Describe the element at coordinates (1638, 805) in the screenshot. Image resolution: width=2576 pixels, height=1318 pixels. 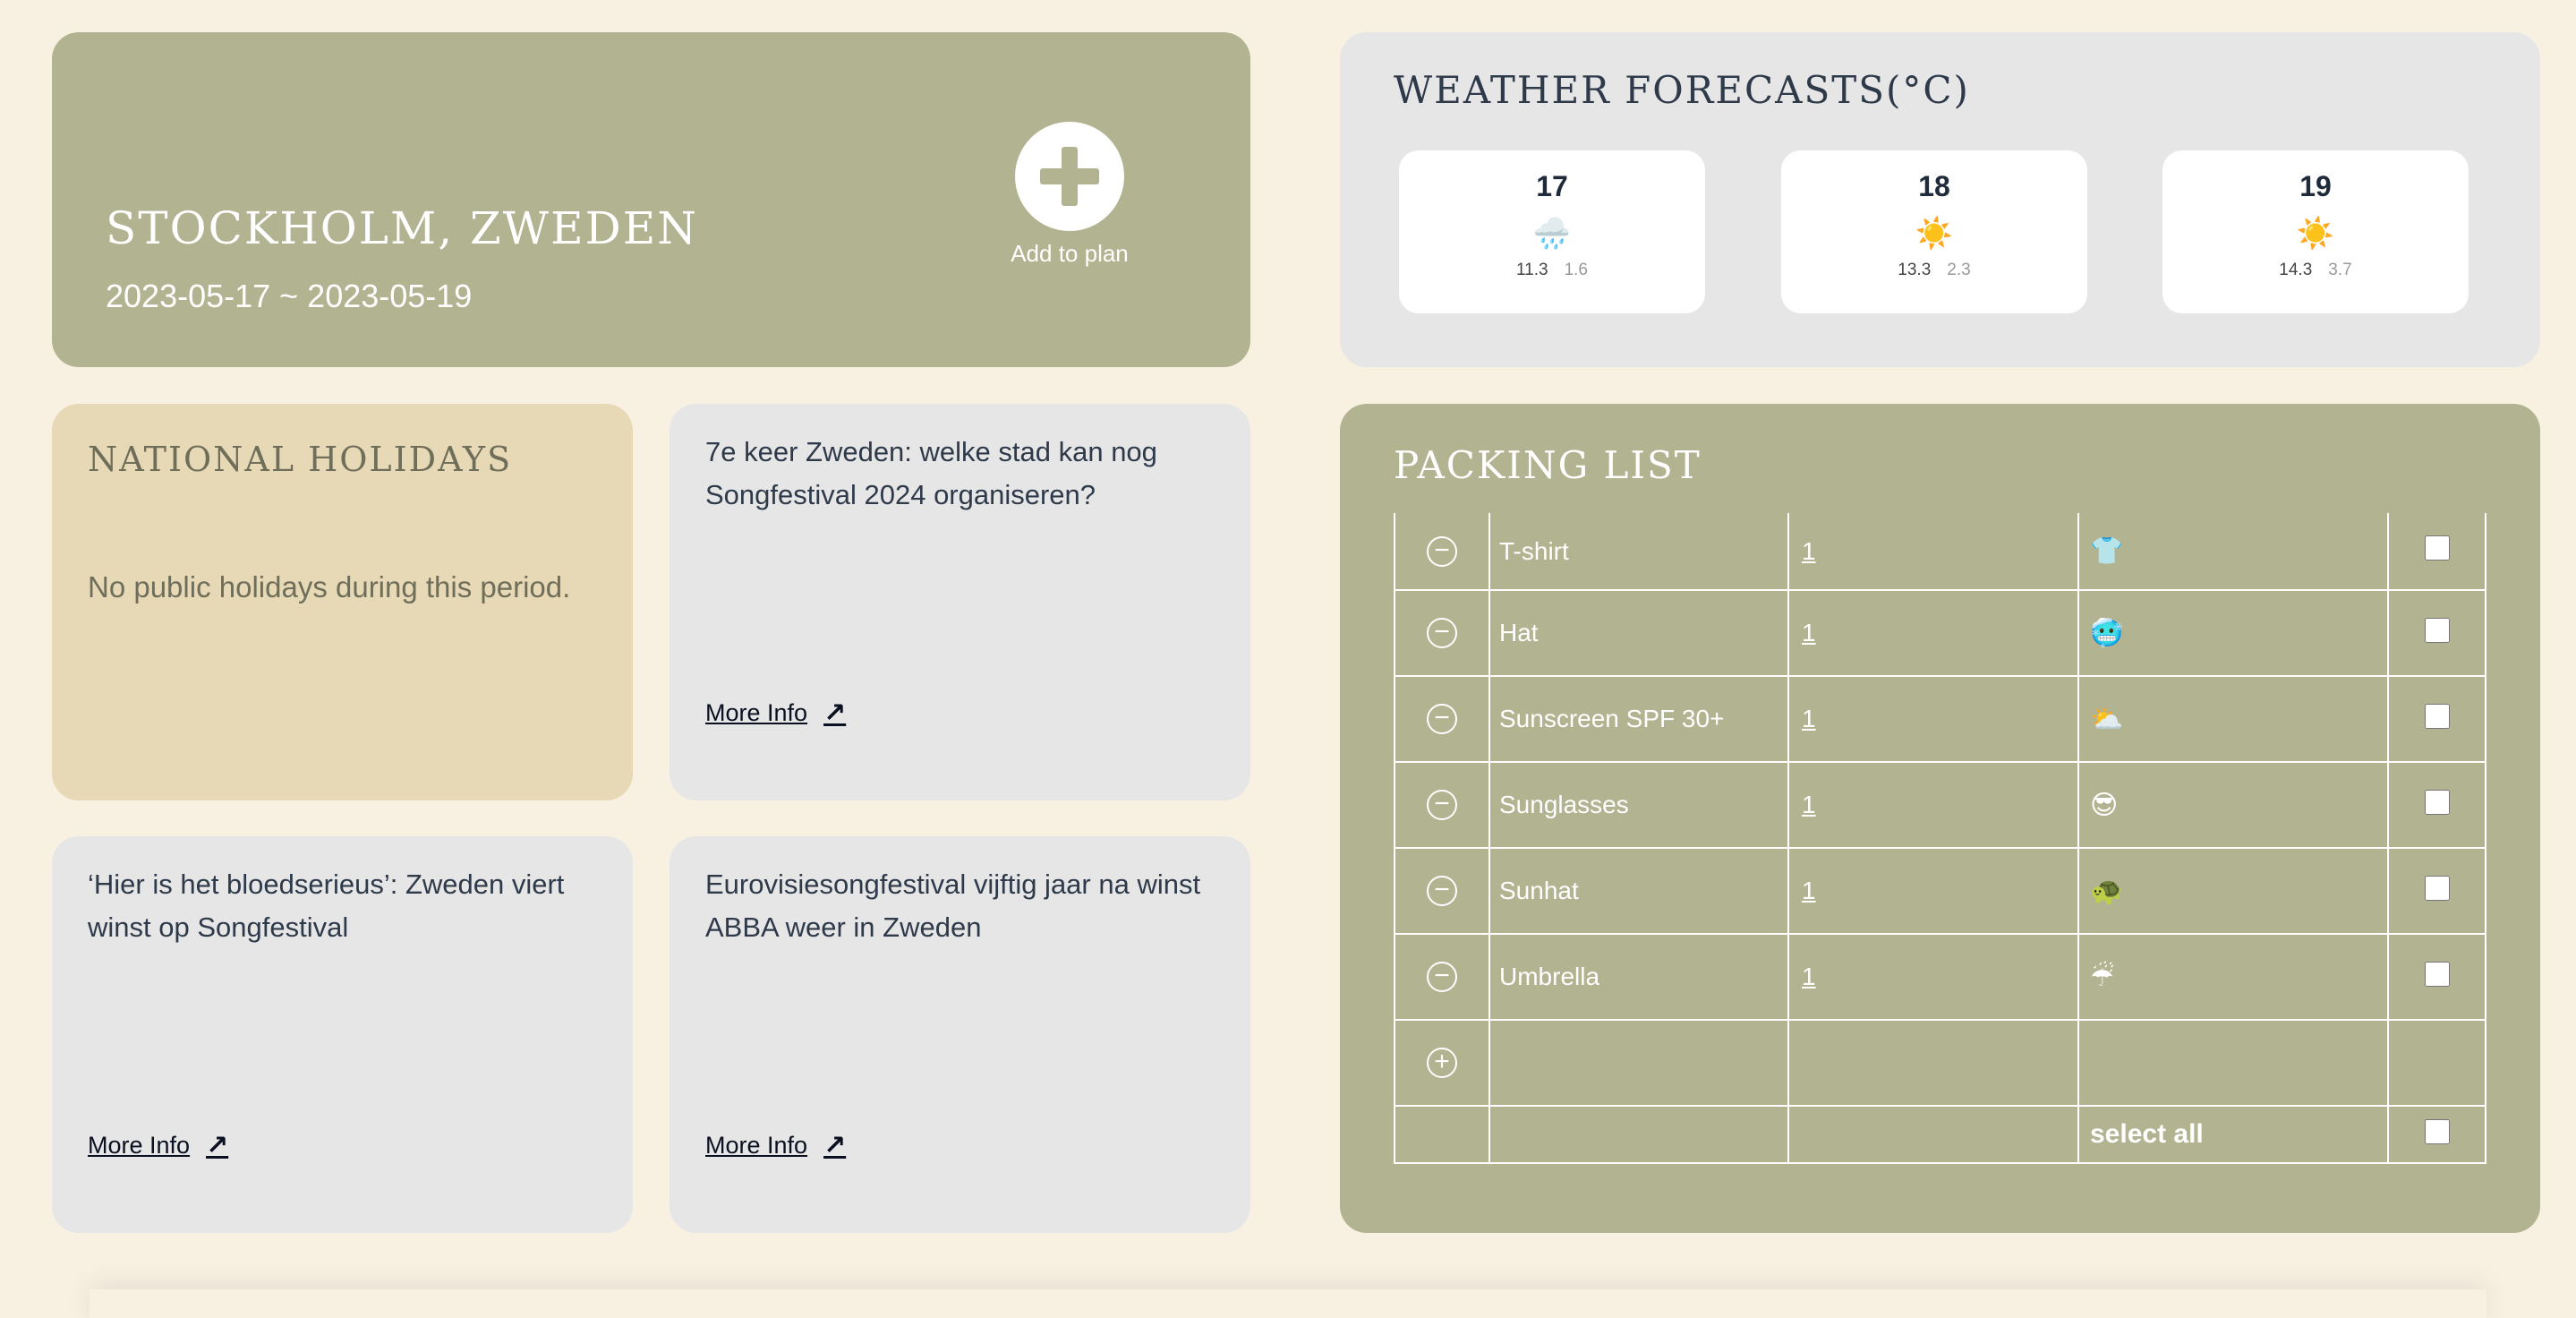
I see `item-name: Sunglasses` at that location.